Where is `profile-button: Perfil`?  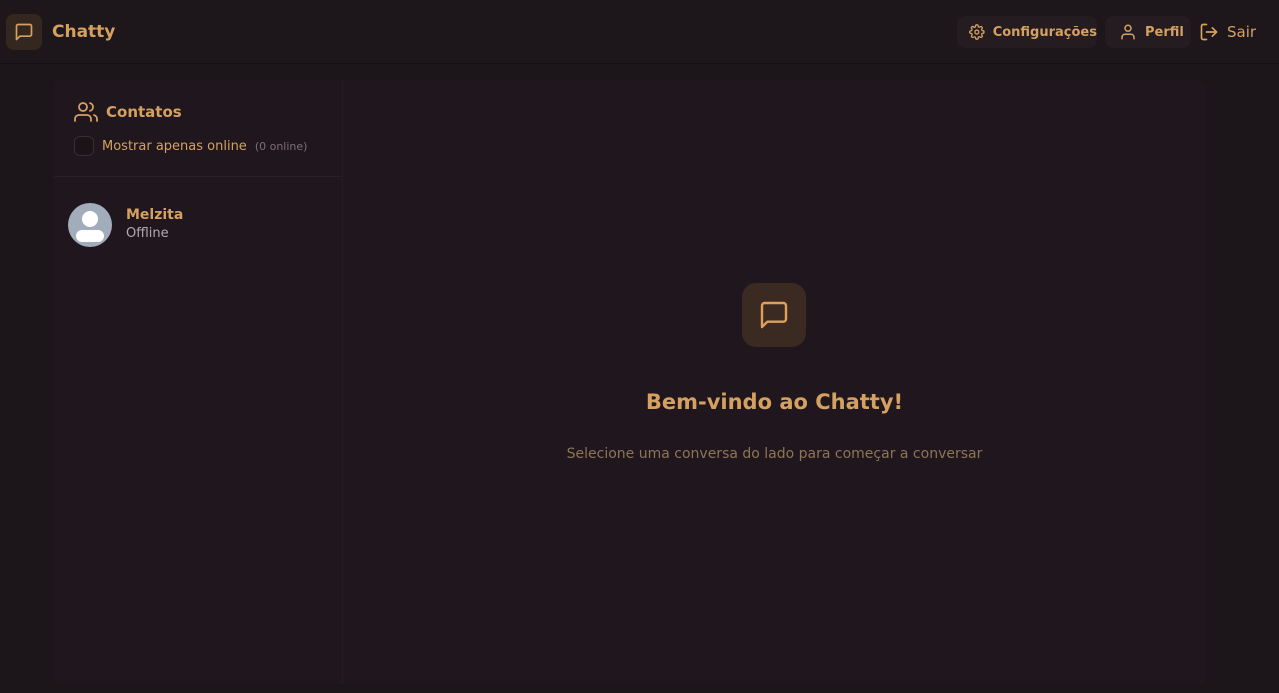 profile-button: Perfil is located at coordinates (1148, 32).